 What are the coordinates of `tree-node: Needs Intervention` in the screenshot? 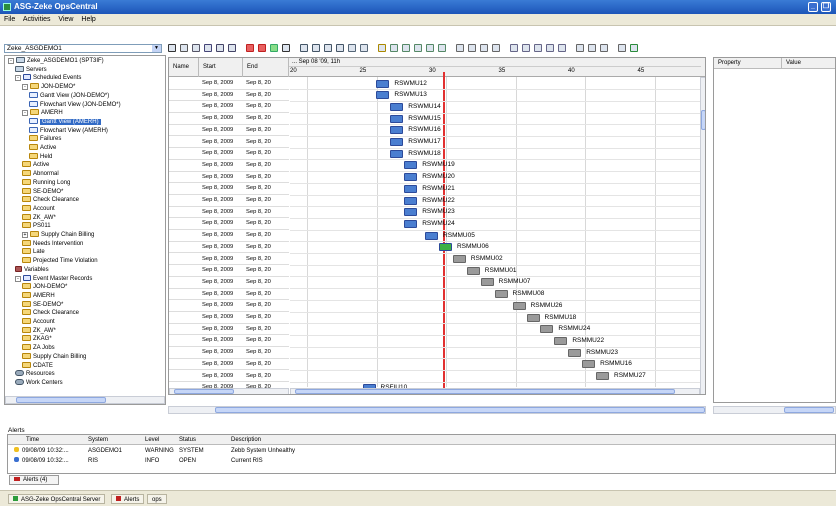 It's located at (52, 244).